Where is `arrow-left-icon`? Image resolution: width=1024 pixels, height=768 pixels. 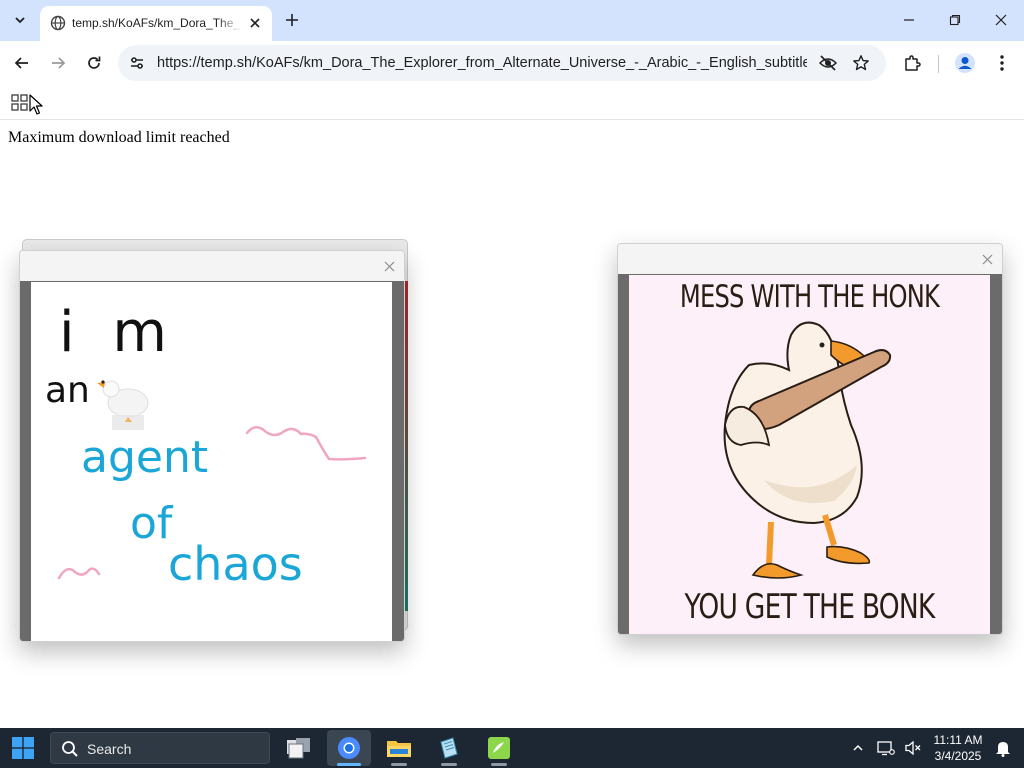
arrow-left-icon is located at coordinates (21, 63).